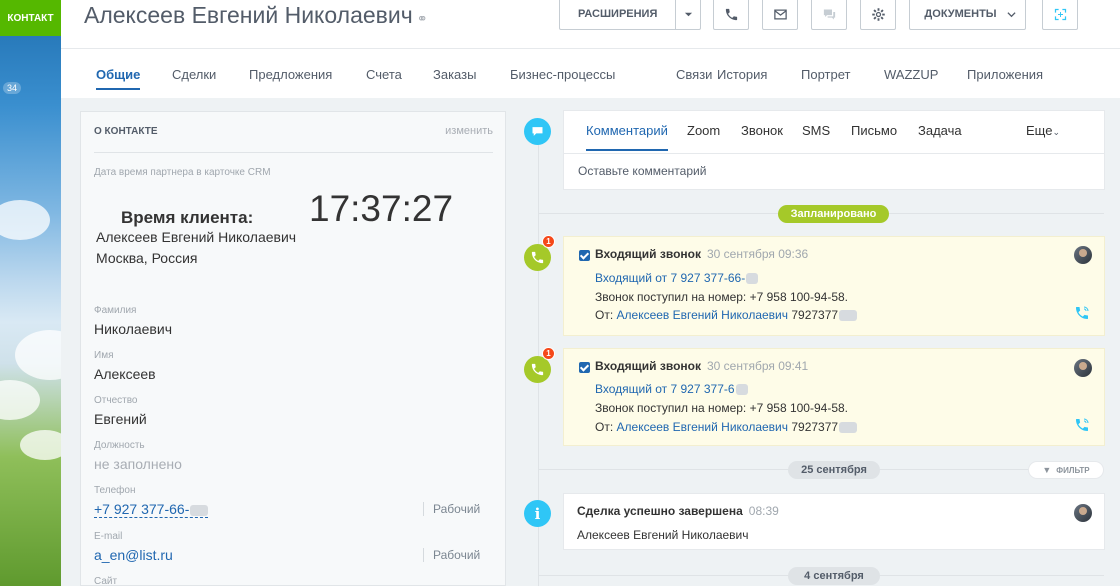 The image size is (1120, 586). What do you see at coordinates (133, 329) in the screenshot?
I see `lastname-value: Николаевич` at bounding box center [133, 329].